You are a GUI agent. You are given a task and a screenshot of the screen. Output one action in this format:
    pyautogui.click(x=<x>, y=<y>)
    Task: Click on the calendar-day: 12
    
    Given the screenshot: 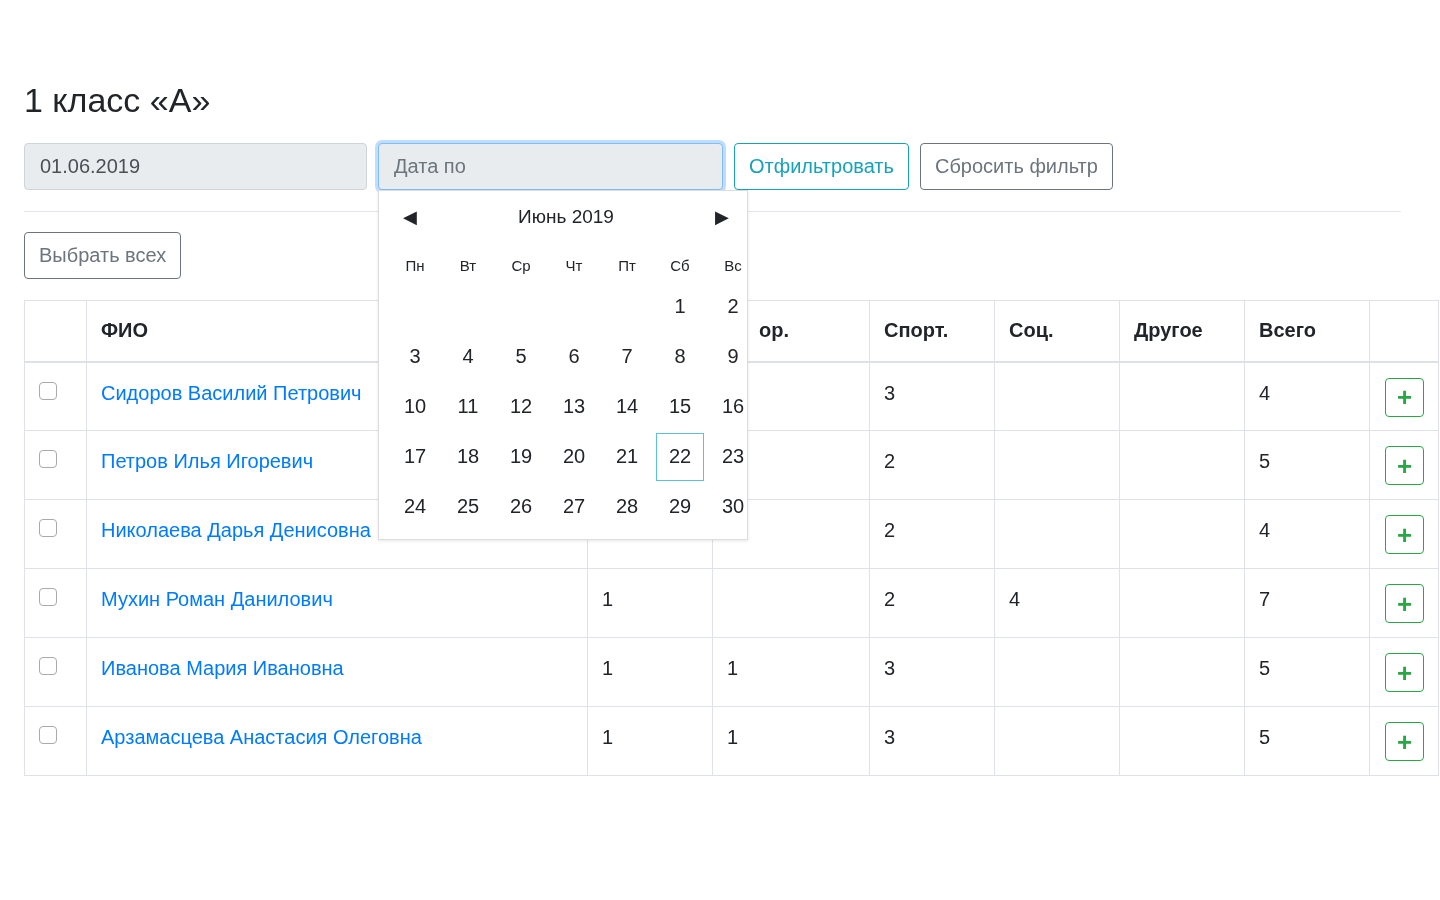 What is the action you would take?
    pyautogui.click(x=521, y=406)
    